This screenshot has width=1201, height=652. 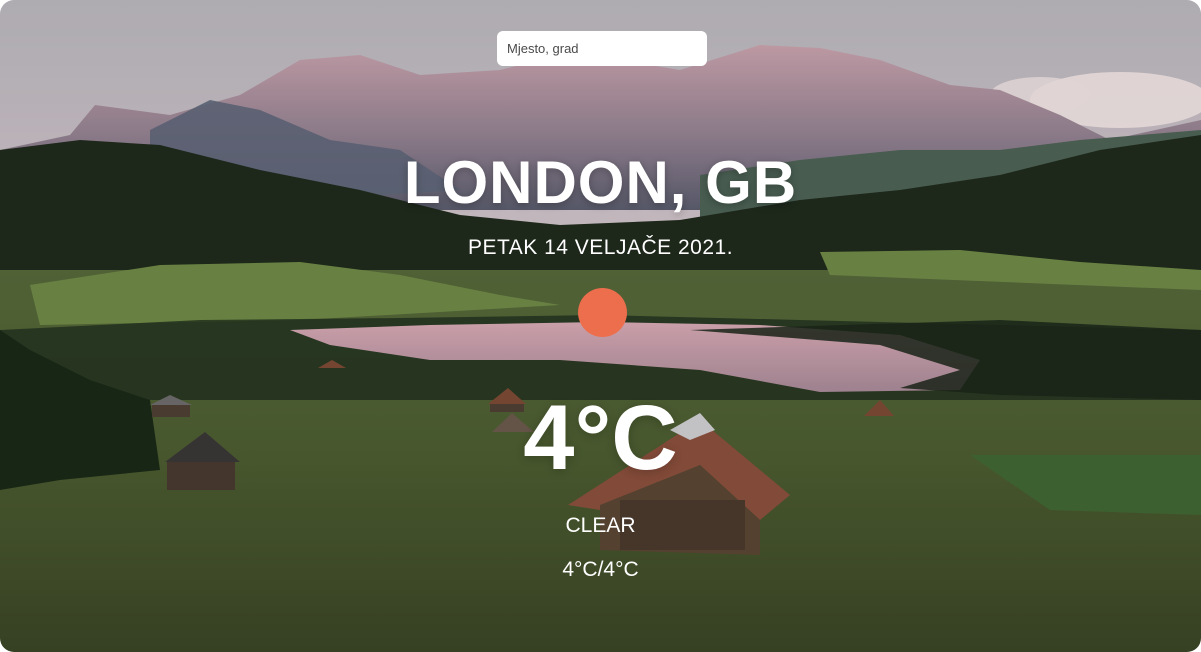 I want to click on temperature-min-max: 4°C/4°C, so click(x=600, y=569).